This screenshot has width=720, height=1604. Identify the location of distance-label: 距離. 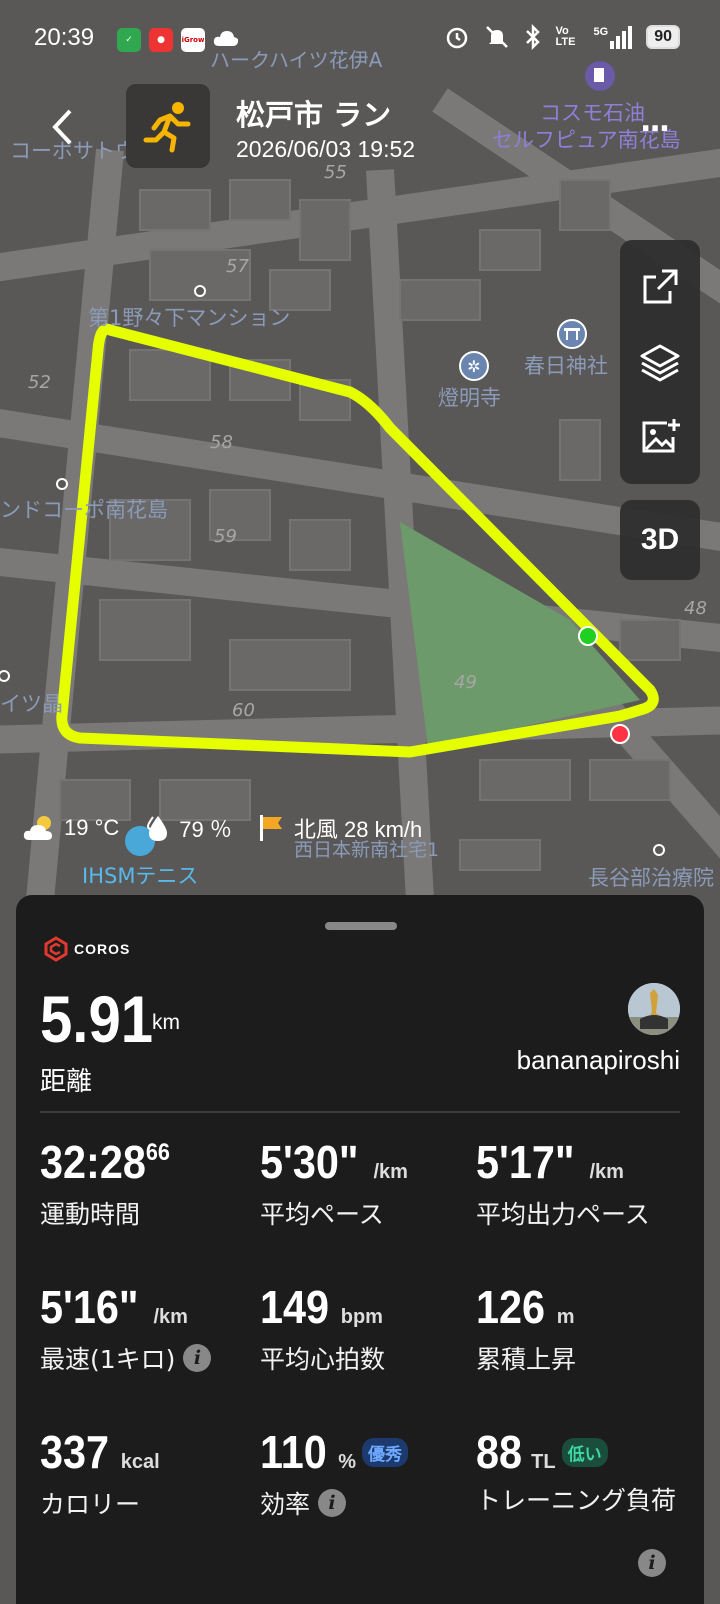
(66, 1082).